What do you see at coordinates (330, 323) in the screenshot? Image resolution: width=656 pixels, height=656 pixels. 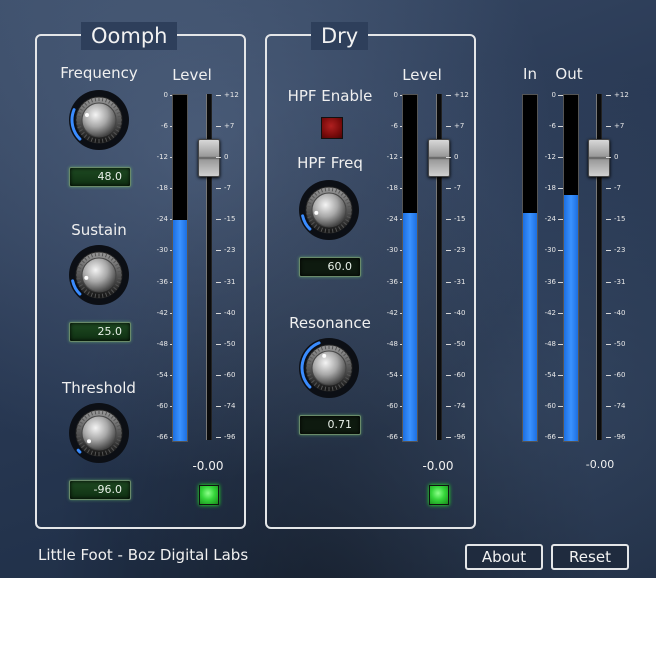 I see `resonance-label: Resonance` at bounding box center [330, 323].